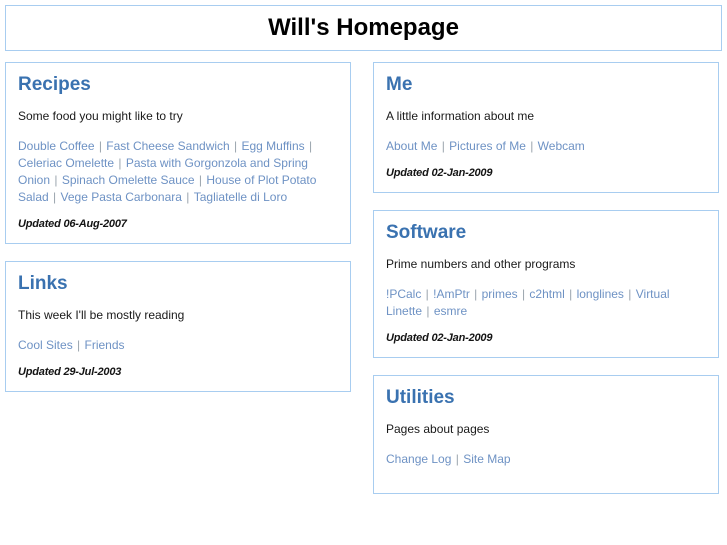 The image size is (727, 545). I want to click on link-c2html: c2html, so click(546, 294).